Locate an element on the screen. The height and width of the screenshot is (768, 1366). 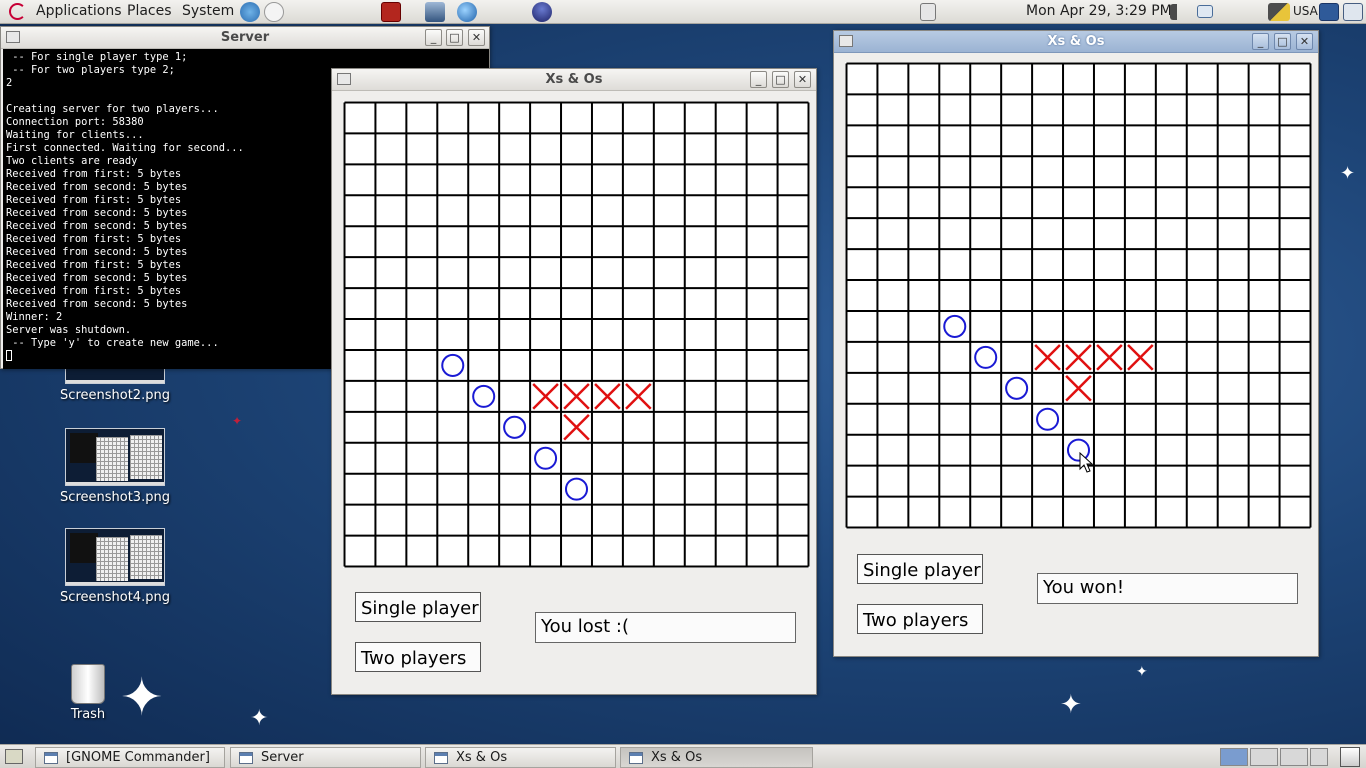
window-list-icon is located at coordinates (1205, 11).